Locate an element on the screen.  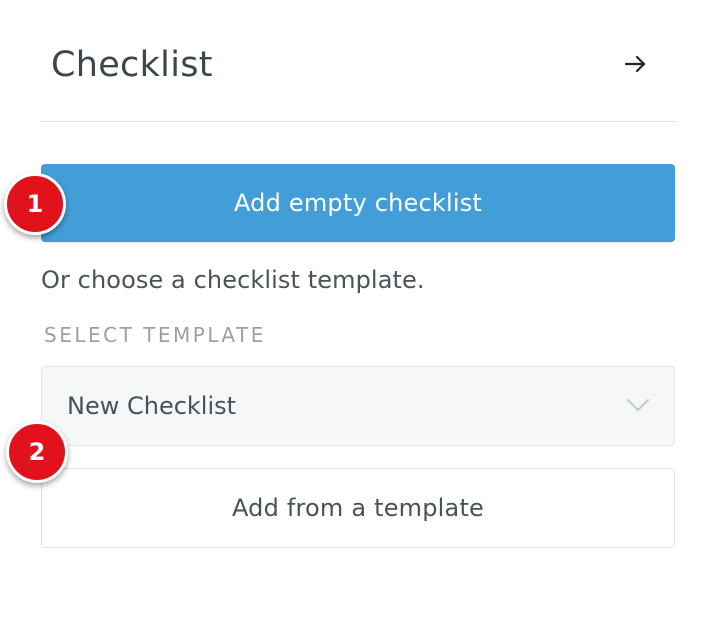
template-select-value: New Checklist is located at coordinates (152, 406).